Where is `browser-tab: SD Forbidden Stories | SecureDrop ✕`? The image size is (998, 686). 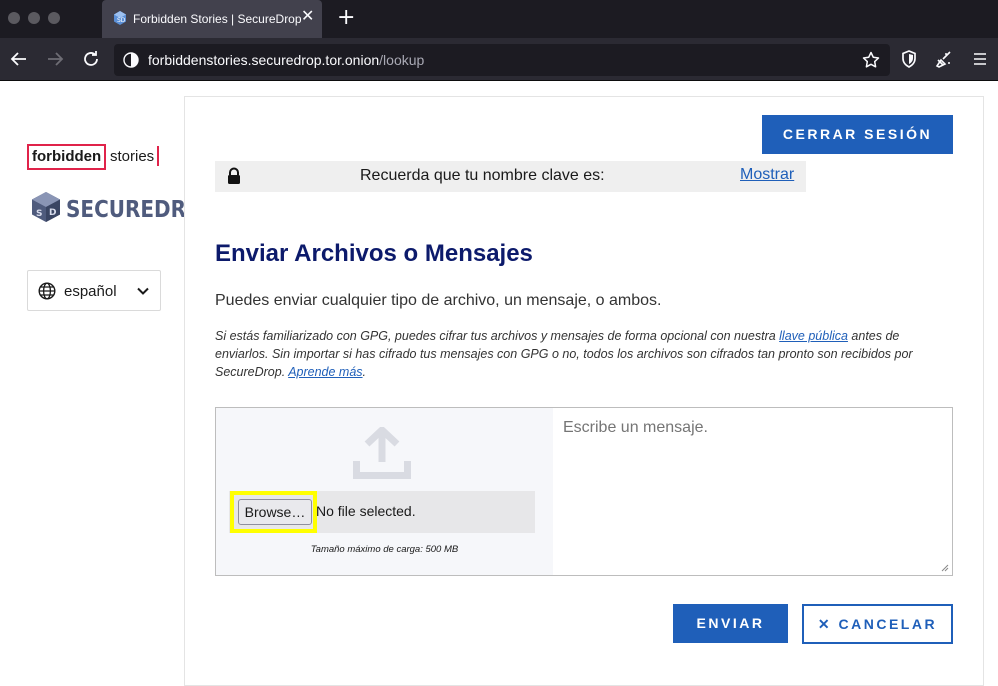 browser-tab: SD Forbidden Stories | SecureDrop ✕ is located at coordinates (212, 19).